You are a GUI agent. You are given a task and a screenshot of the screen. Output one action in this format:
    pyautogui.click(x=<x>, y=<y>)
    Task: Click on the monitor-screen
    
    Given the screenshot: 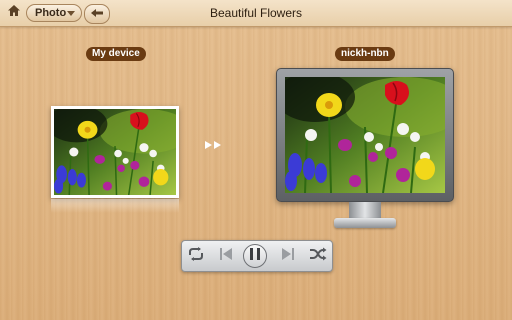 What is the action you would take?
    pyautogui.click(x=365, y=135)
    